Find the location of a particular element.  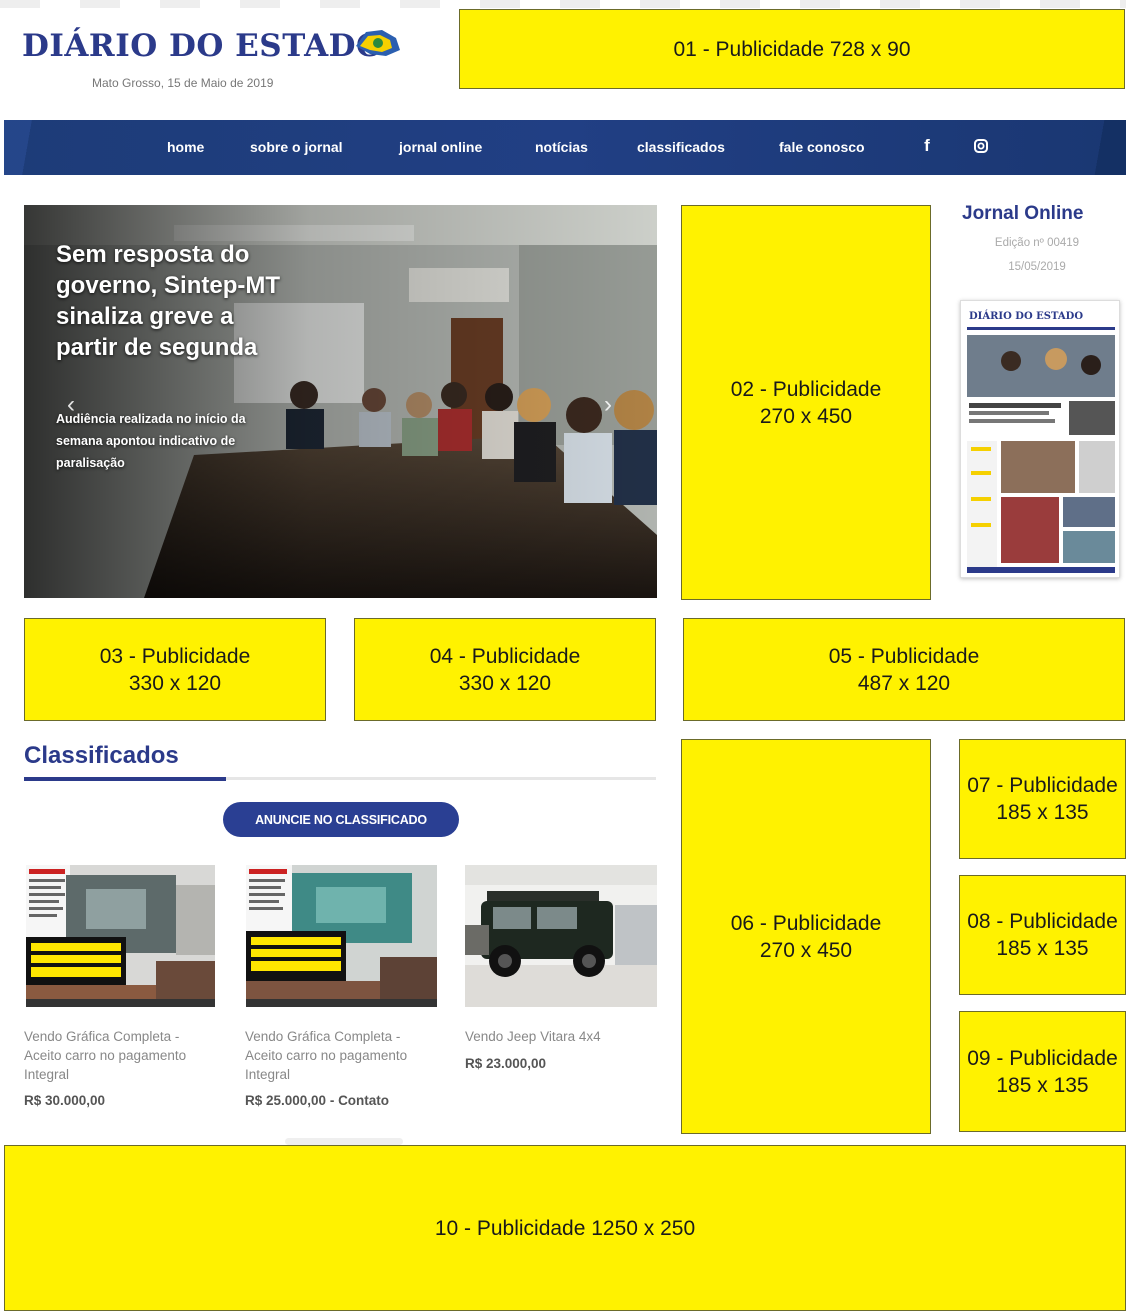

nav-classificados: classificados is located at coordinates (681, 147).